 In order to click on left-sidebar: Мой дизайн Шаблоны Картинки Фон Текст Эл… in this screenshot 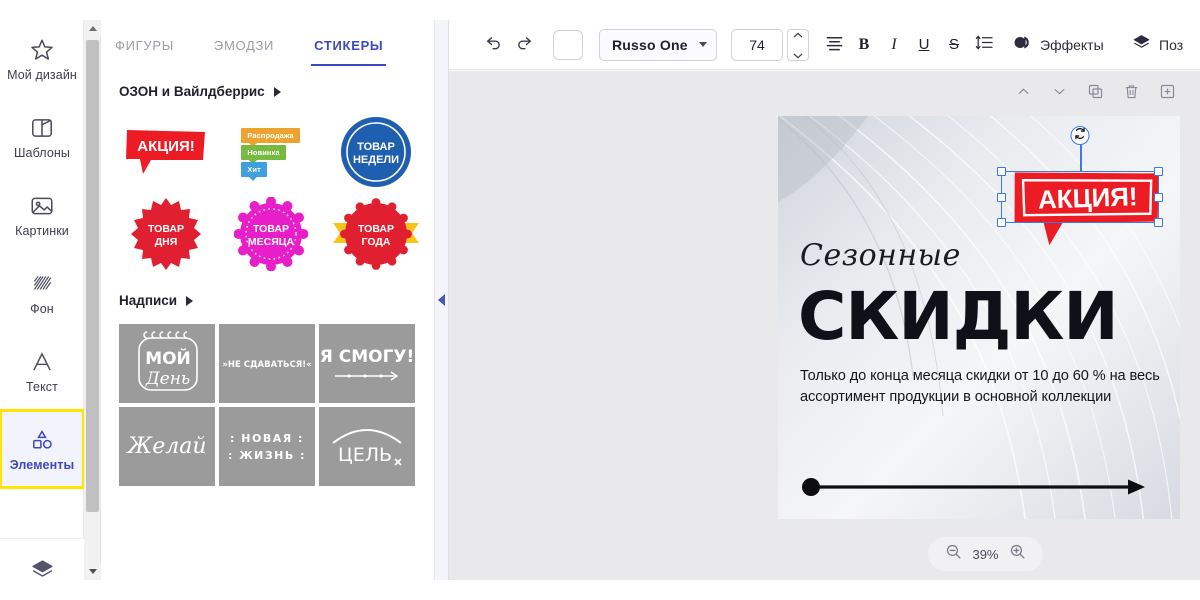, I will do `click(42, 310)`.